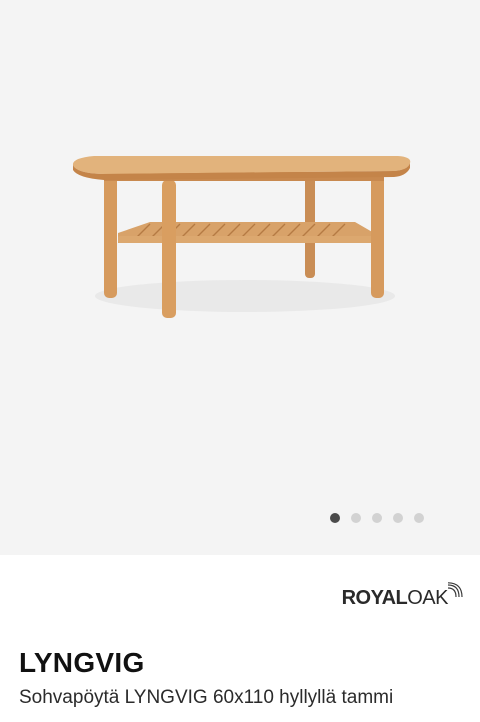 The width and height of the screenshot is (480, 722). I want to click on gallery-pagination, so click(377, 518).